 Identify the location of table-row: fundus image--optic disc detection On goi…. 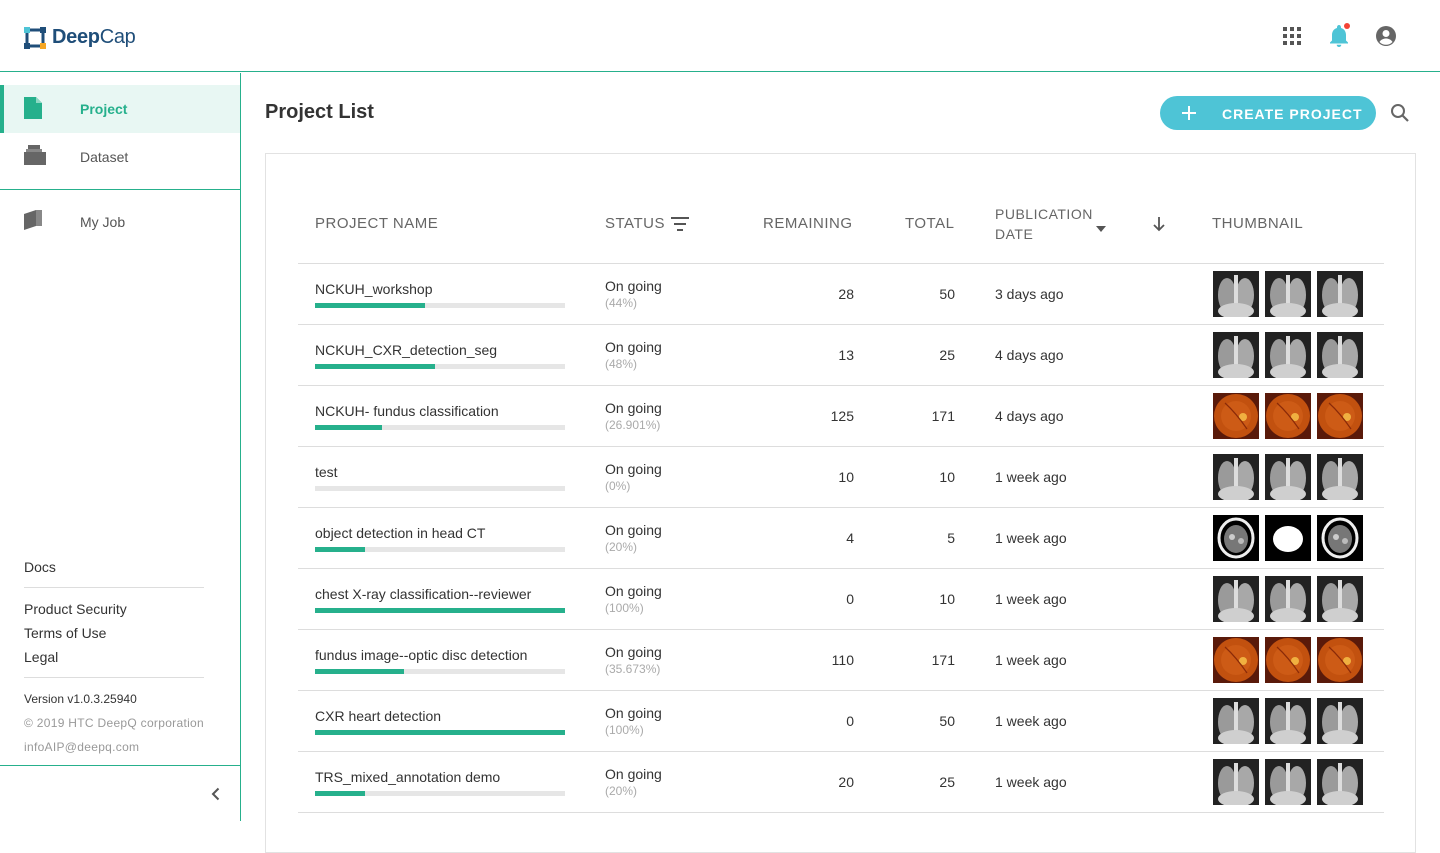
(841, 660).